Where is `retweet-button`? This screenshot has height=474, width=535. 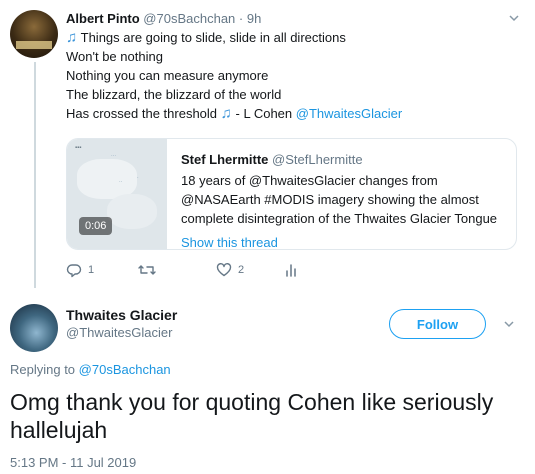 retweet-button is located at coordinates (150, 270).